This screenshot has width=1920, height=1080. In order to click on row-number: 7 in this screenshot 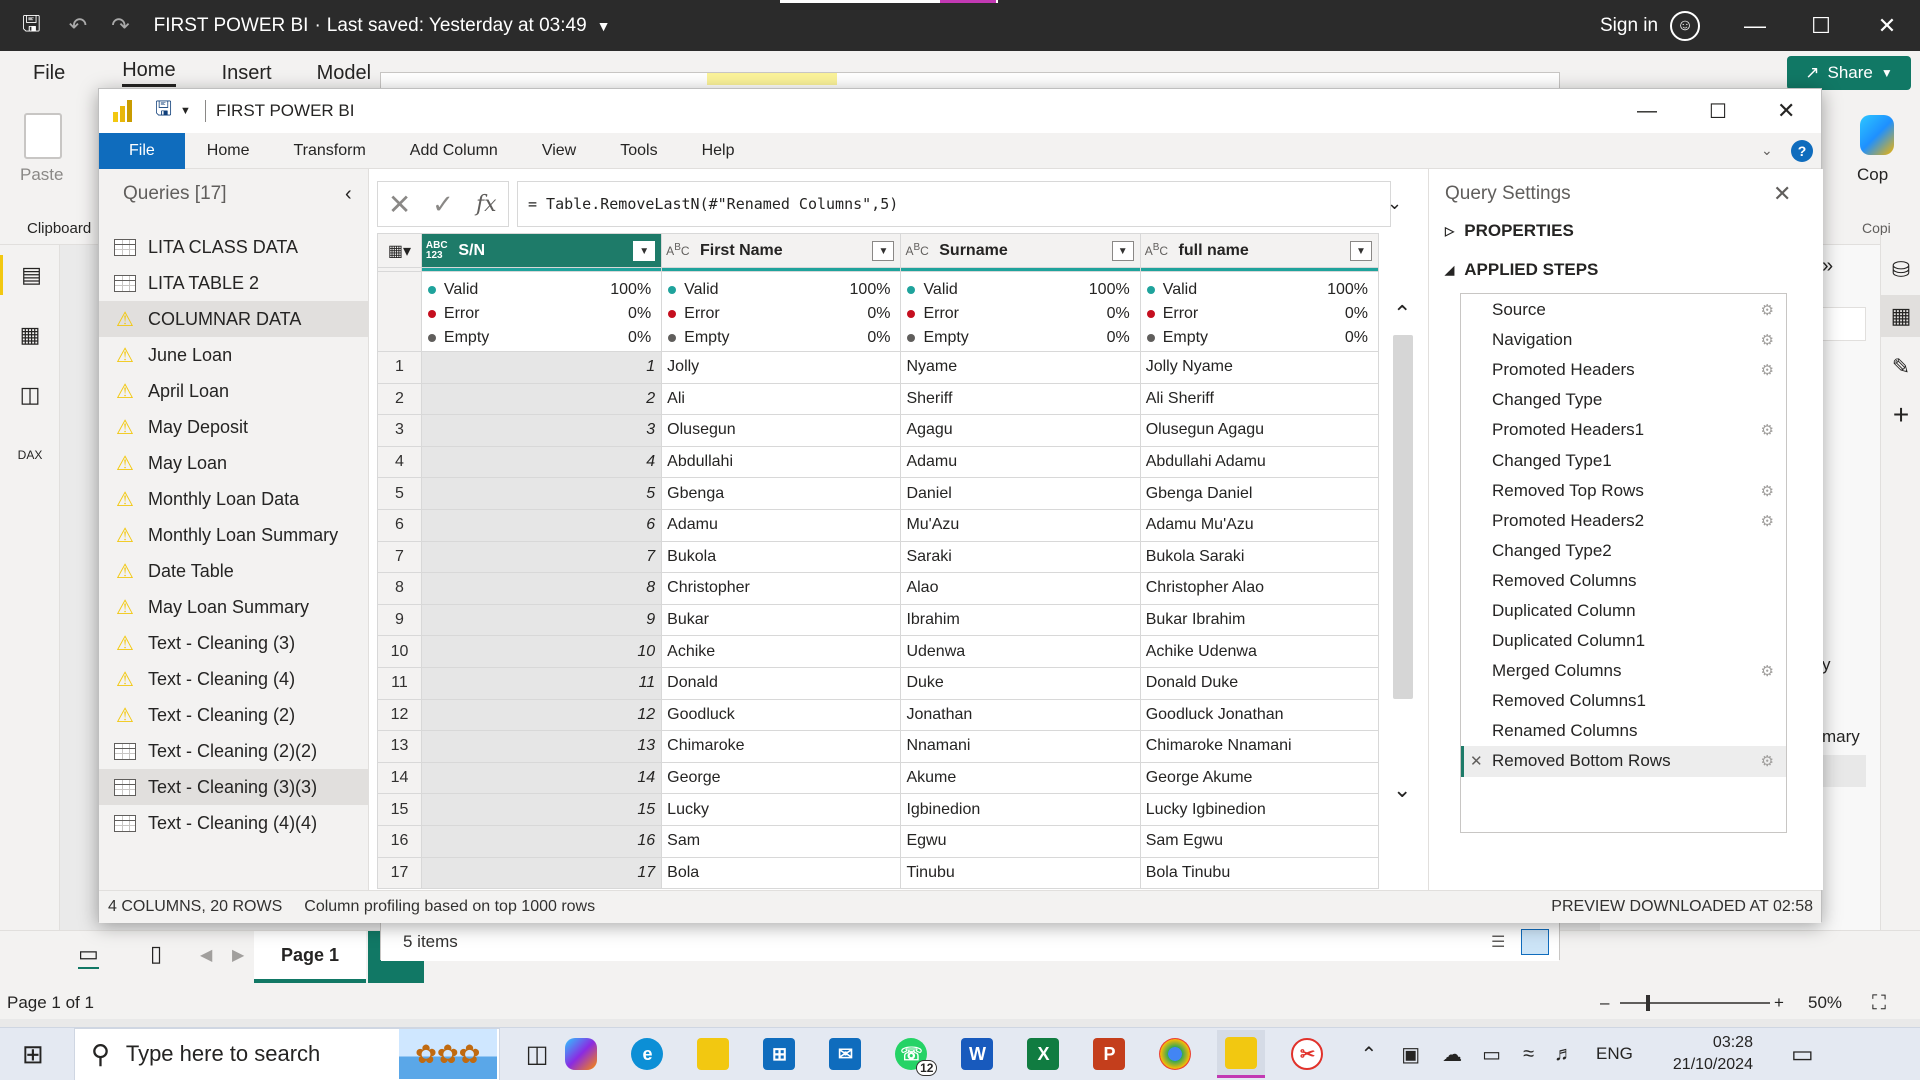, I will do `click(399, 557)`.